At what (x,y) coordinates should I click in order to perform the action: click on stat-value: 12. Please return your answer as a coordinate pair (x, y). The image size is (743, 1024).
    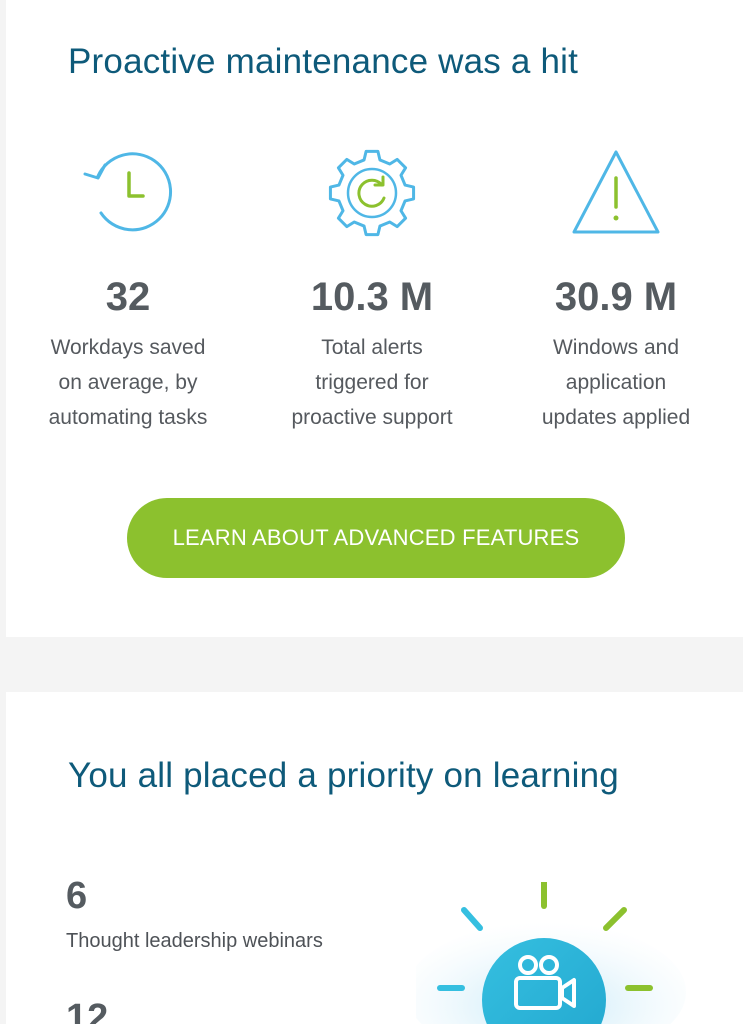
    Looking at the image, I should click on (87, 1010).